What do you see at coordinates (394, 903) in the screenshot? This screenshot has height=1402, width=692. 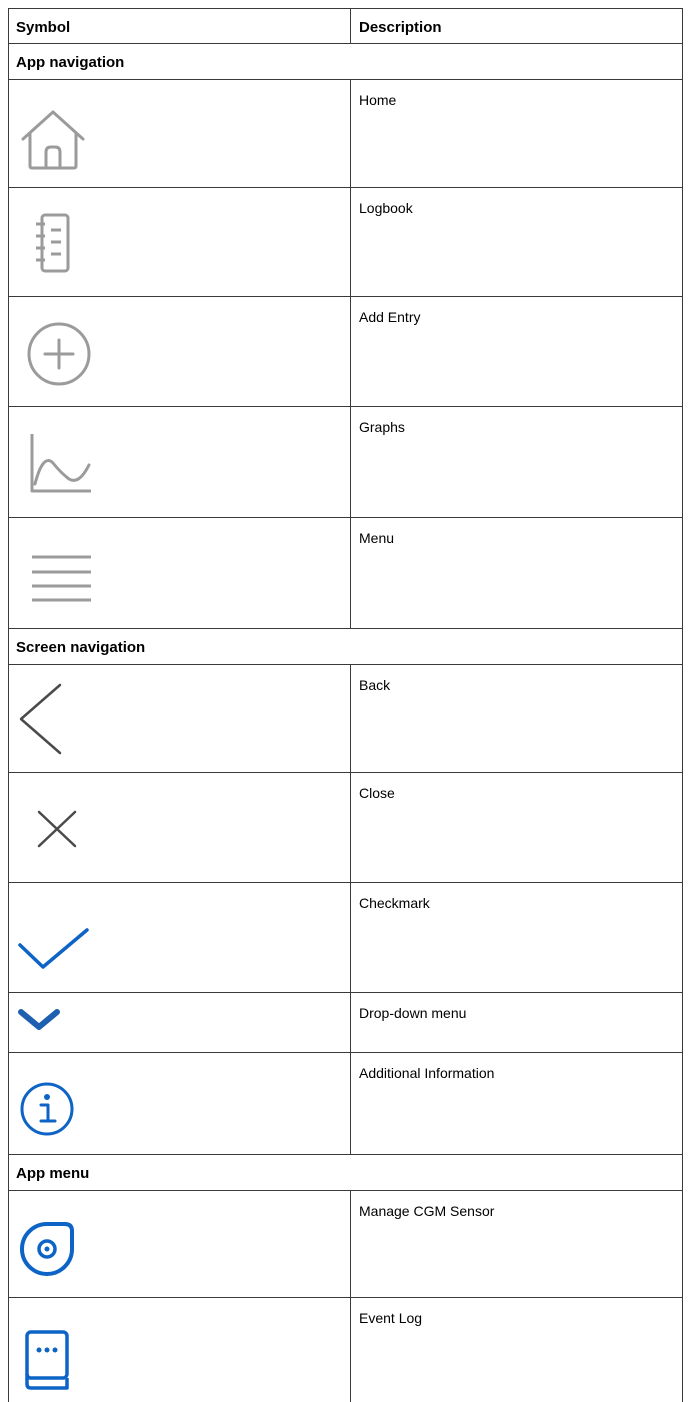 I see `row-label: Checkmark` at bounding box center [394, 903].